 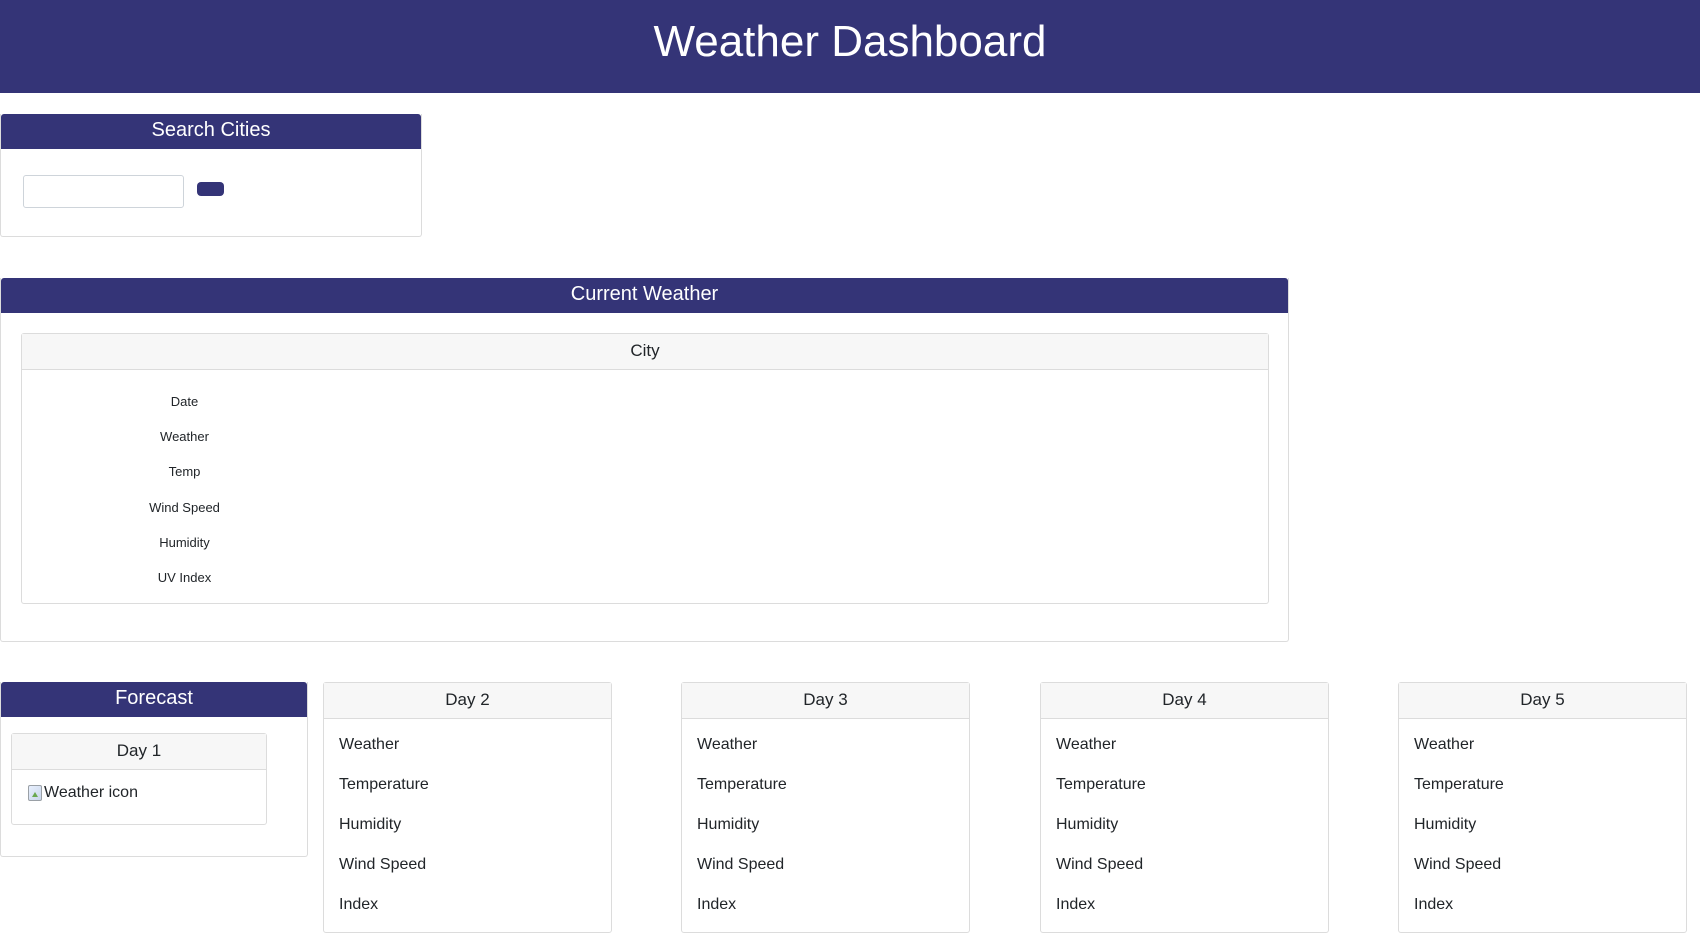 I want to click on search-panel-title: Search Cities, so click(x=211, y=131).